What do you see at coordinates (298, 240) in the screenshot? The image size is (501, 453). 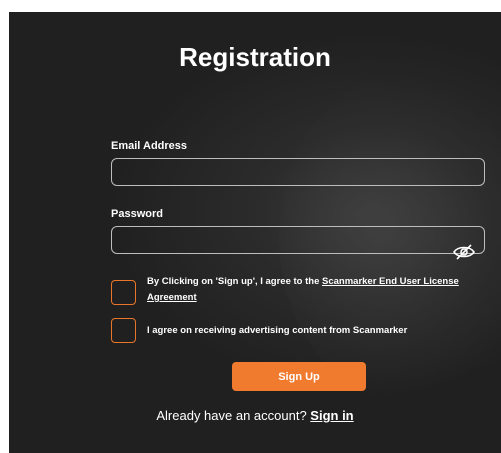 I see `password-field` at bounding box center [298, 240].